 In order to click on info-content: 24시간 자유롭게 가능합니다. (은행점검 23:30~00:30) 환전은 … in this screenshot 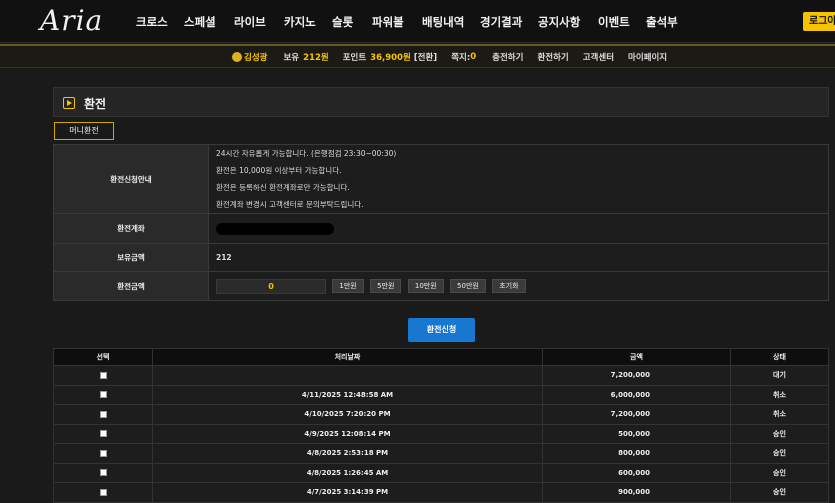, I will do `click(518, 179)`.